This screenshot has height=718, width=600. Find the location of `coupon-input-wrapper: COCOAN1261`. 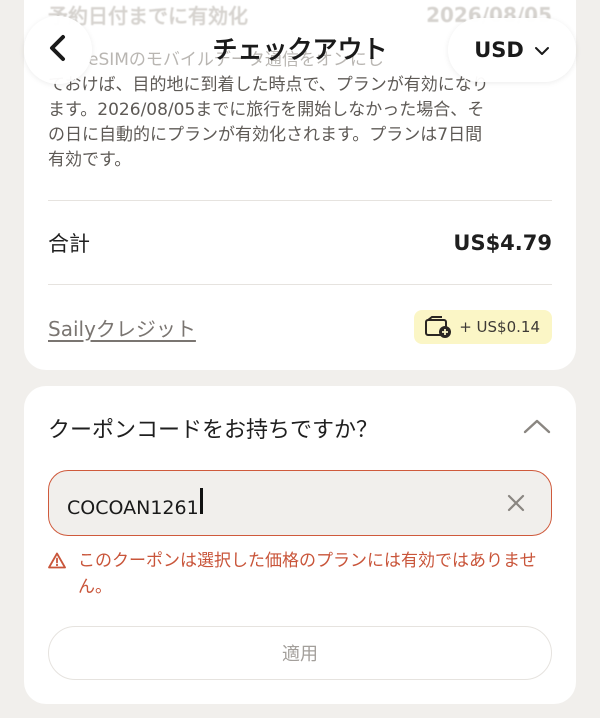

coupon-input-wrapper: COCOAN1261 is located at coordinates (300, 503).